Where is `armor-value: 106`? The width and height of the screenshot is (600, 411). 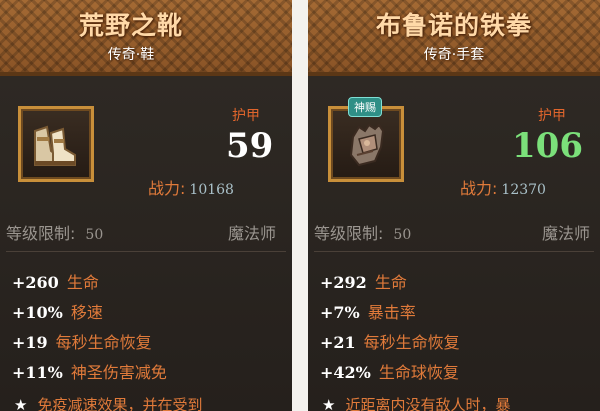 armor-value: 106 is located at coordinates (547, 146).